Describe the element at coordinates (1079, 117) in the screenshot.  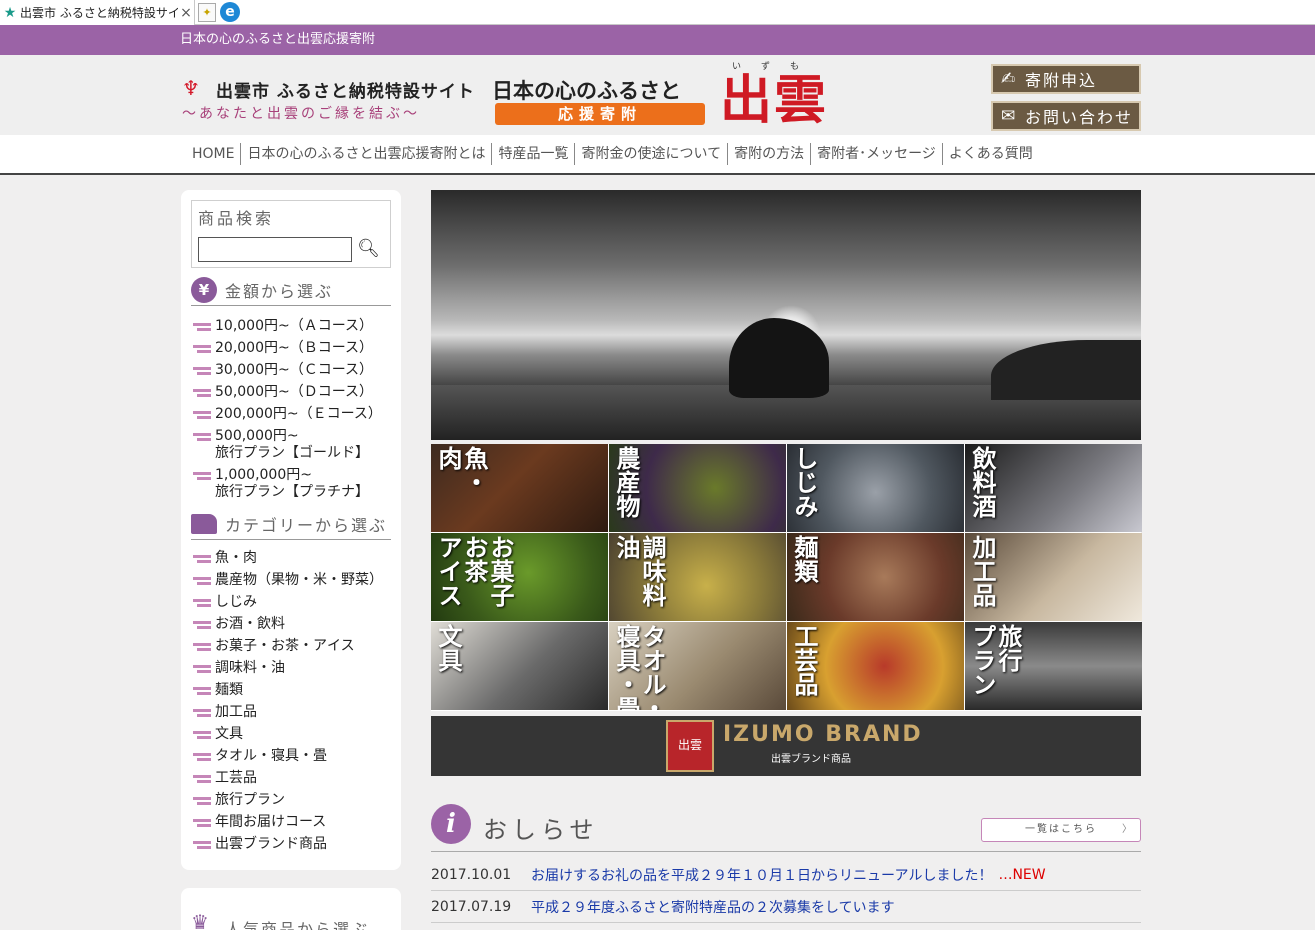
I see `contact-label: お問い合わせ` at that location.